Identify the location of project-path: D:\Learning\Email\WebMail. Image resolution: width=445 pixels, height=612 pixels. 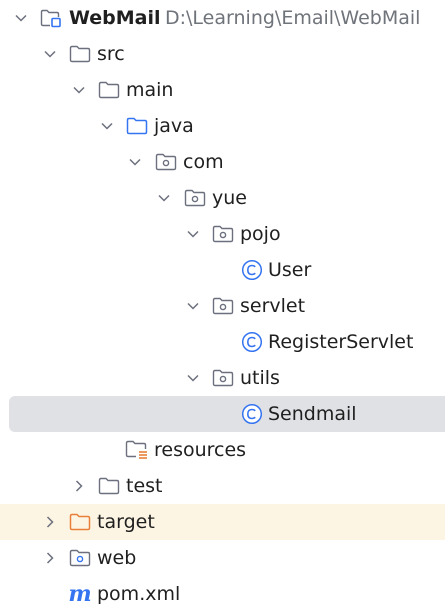
(293, 18).